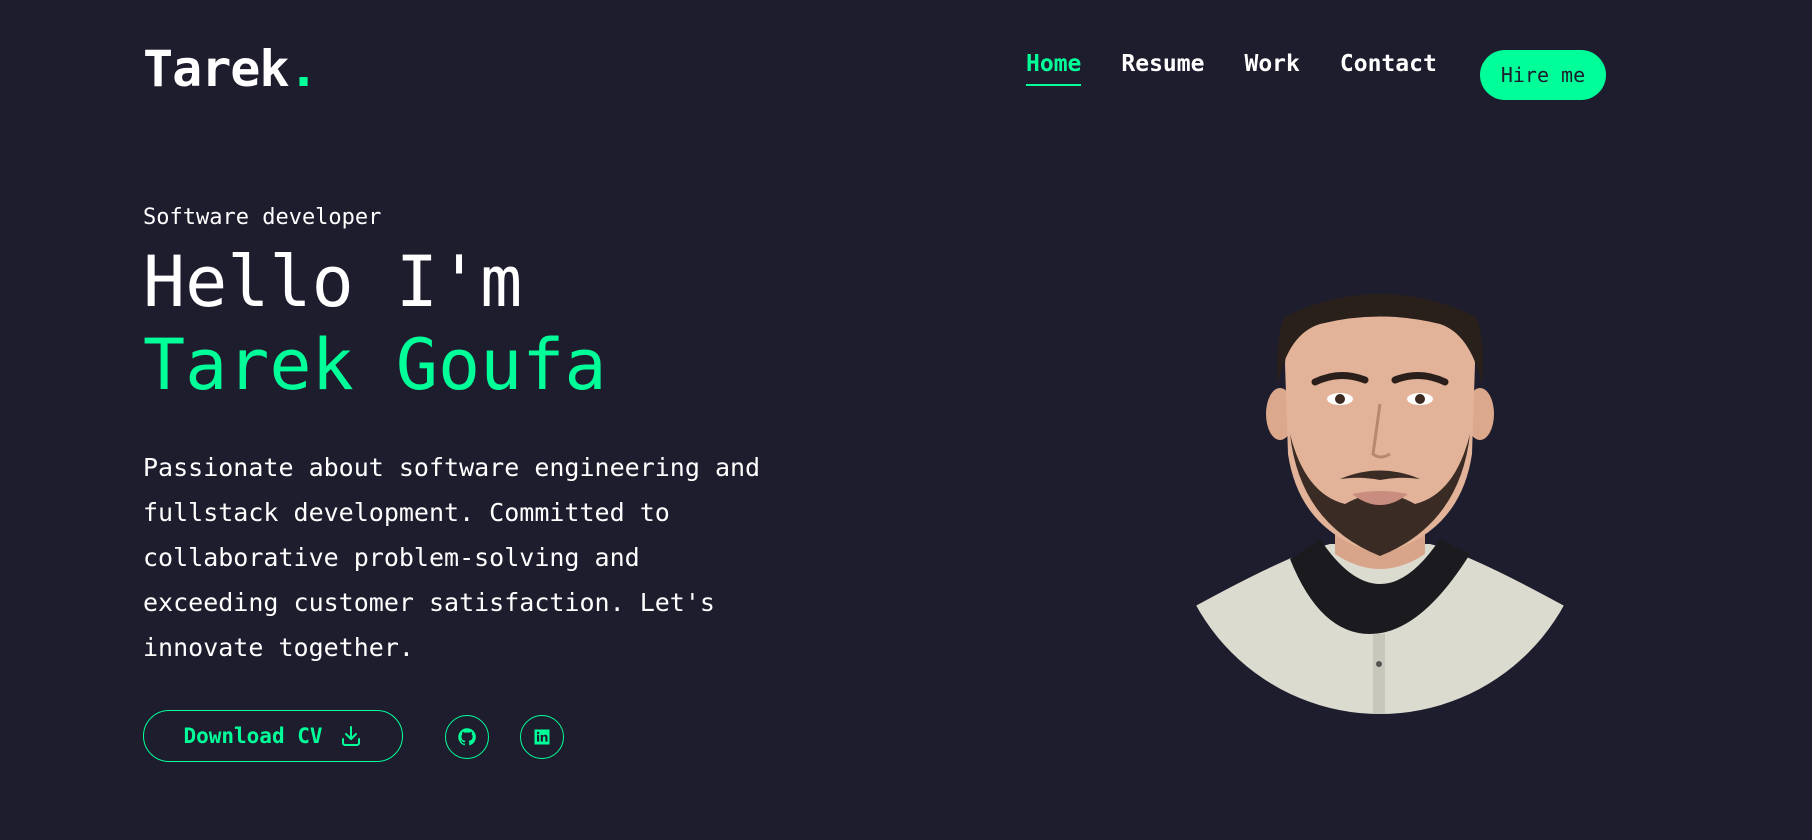  Describe the element at coordinates (1388, 67) in the screenshot. I see `nav-link-contact: Contact` at that location.